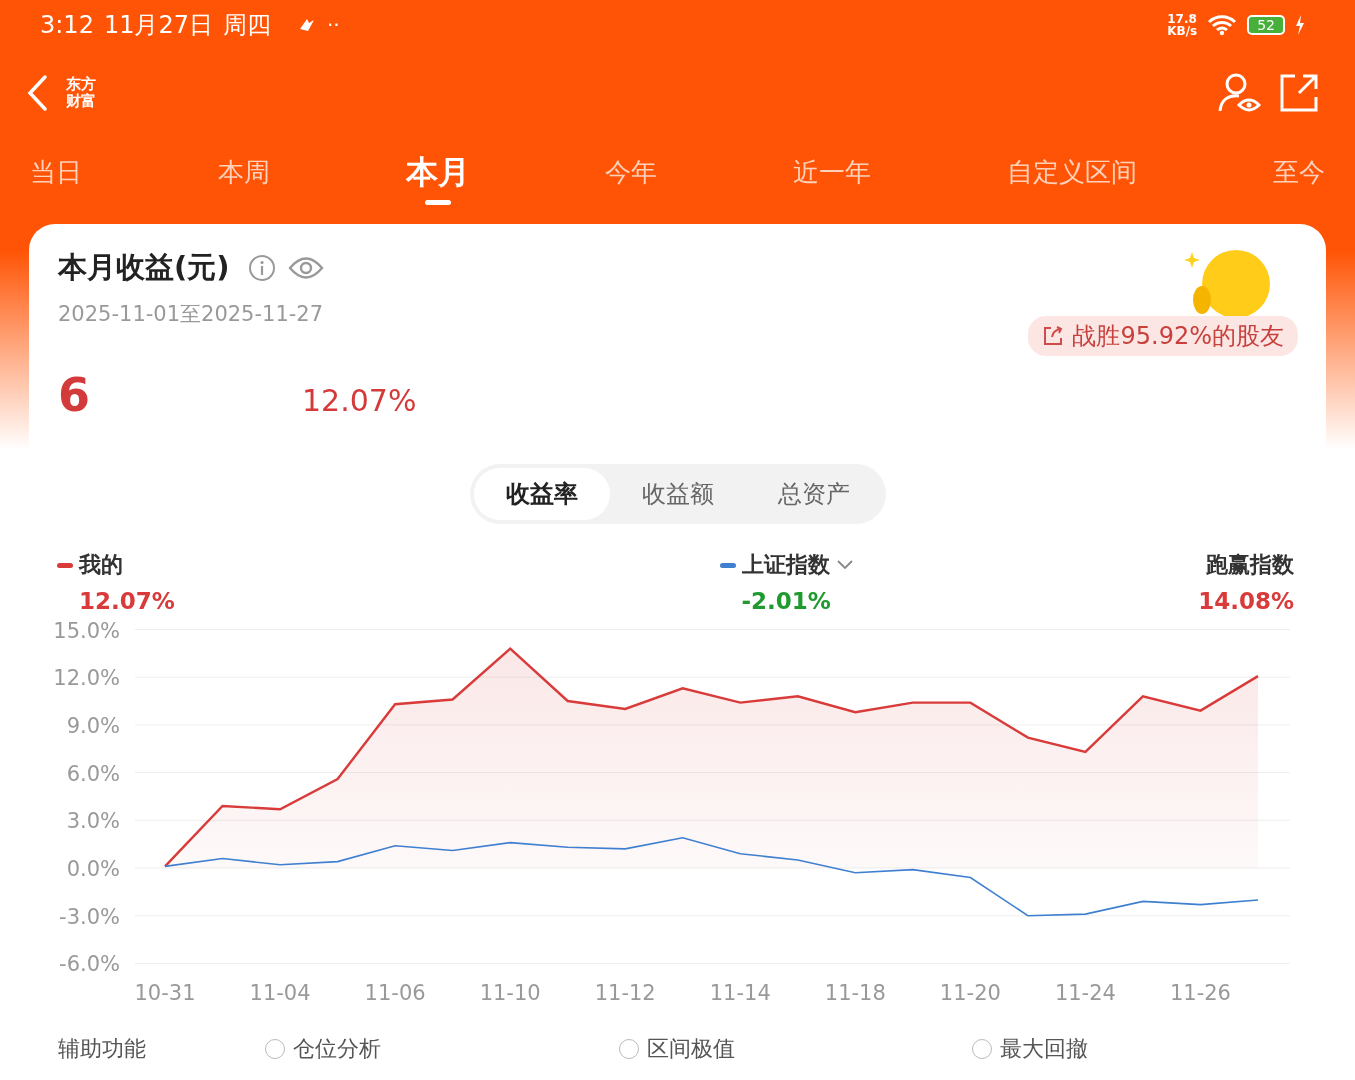 Image resolution: width=1355 pixels, height=1080 pixels. What do you see at coordinates (89, 964) in the screenshot?
I see `y-axis-label: -6.0%` at bounding box center [89, 964].